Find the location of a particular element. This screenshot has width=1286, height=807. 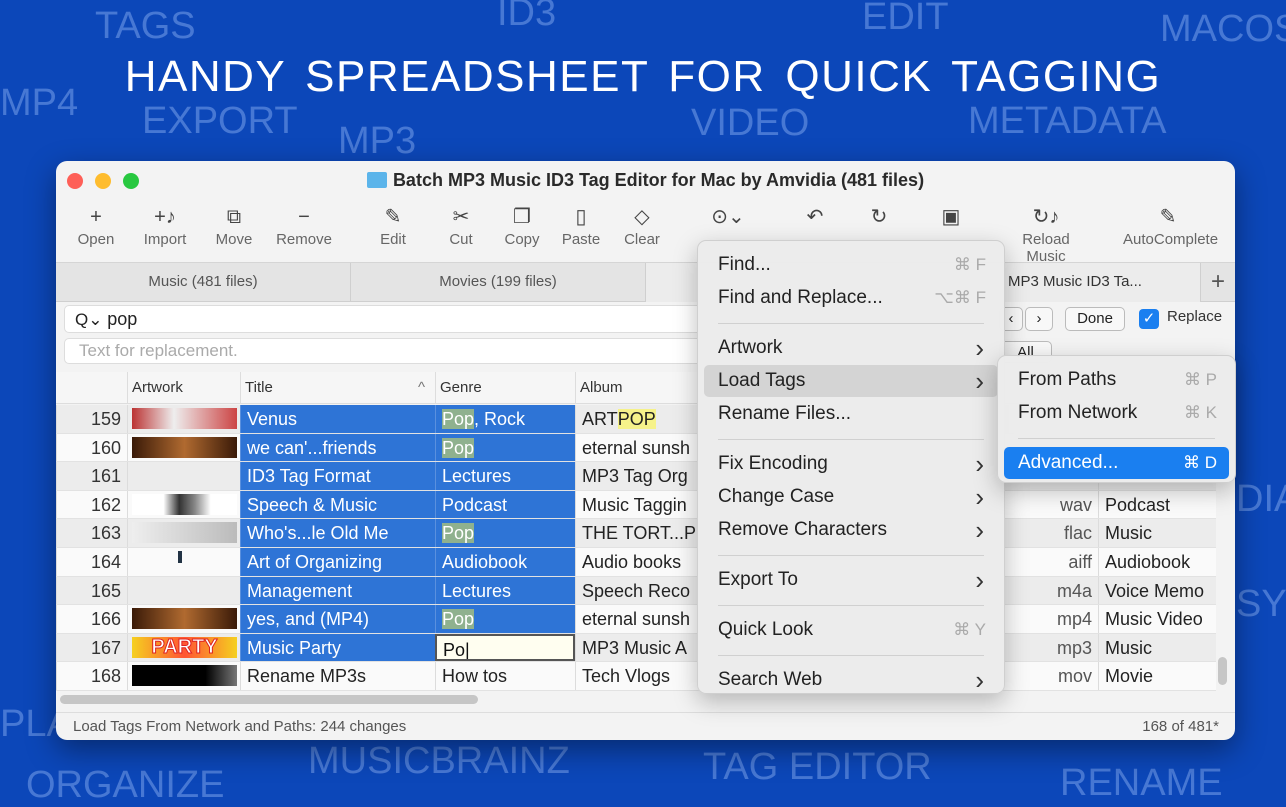

title-cell: Music Party is located at coordinates (337, 647).